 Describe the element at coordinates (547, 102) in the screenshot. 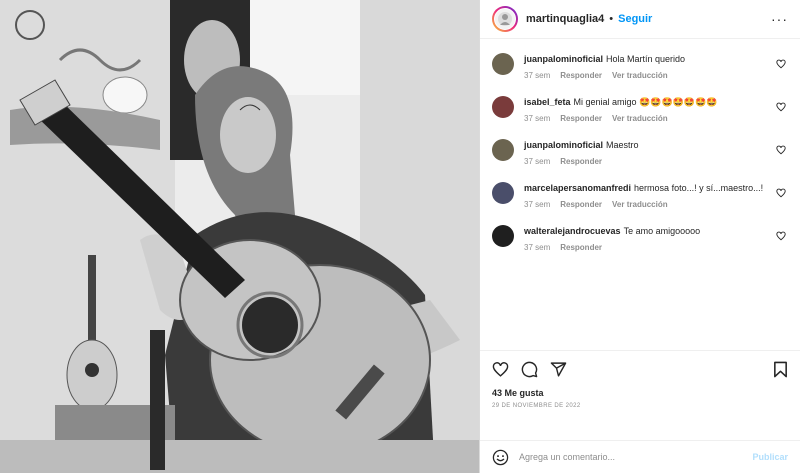

I see `commenter-username: isabel_feta` at that location.